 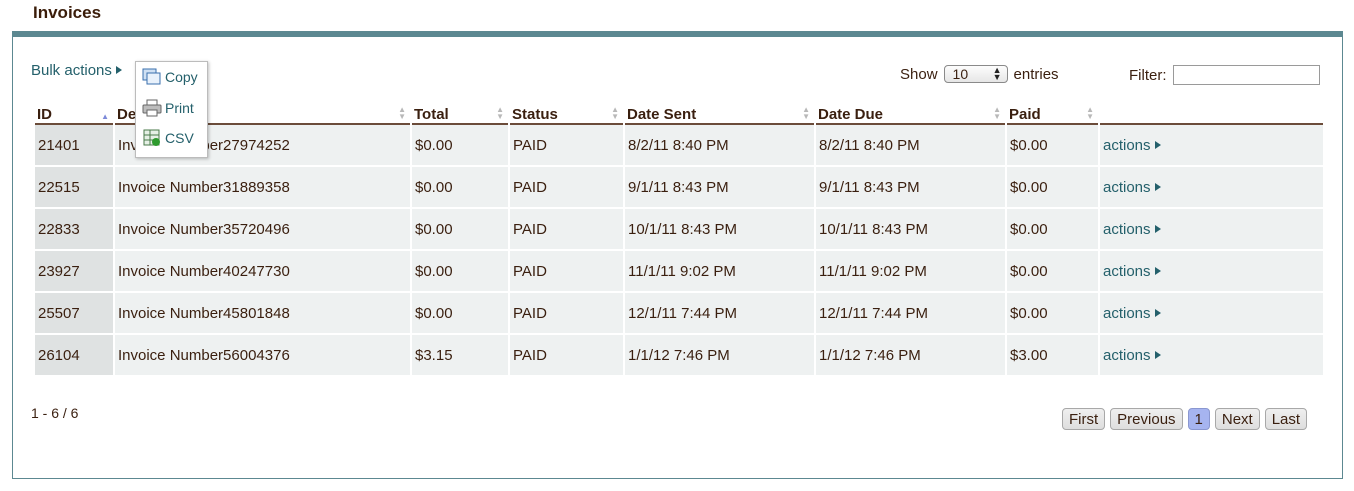 What do you see at coordinates (1148, 75) in the screenshot?
I see `filter-label: Filter:` at bounding box center [1148, 75].